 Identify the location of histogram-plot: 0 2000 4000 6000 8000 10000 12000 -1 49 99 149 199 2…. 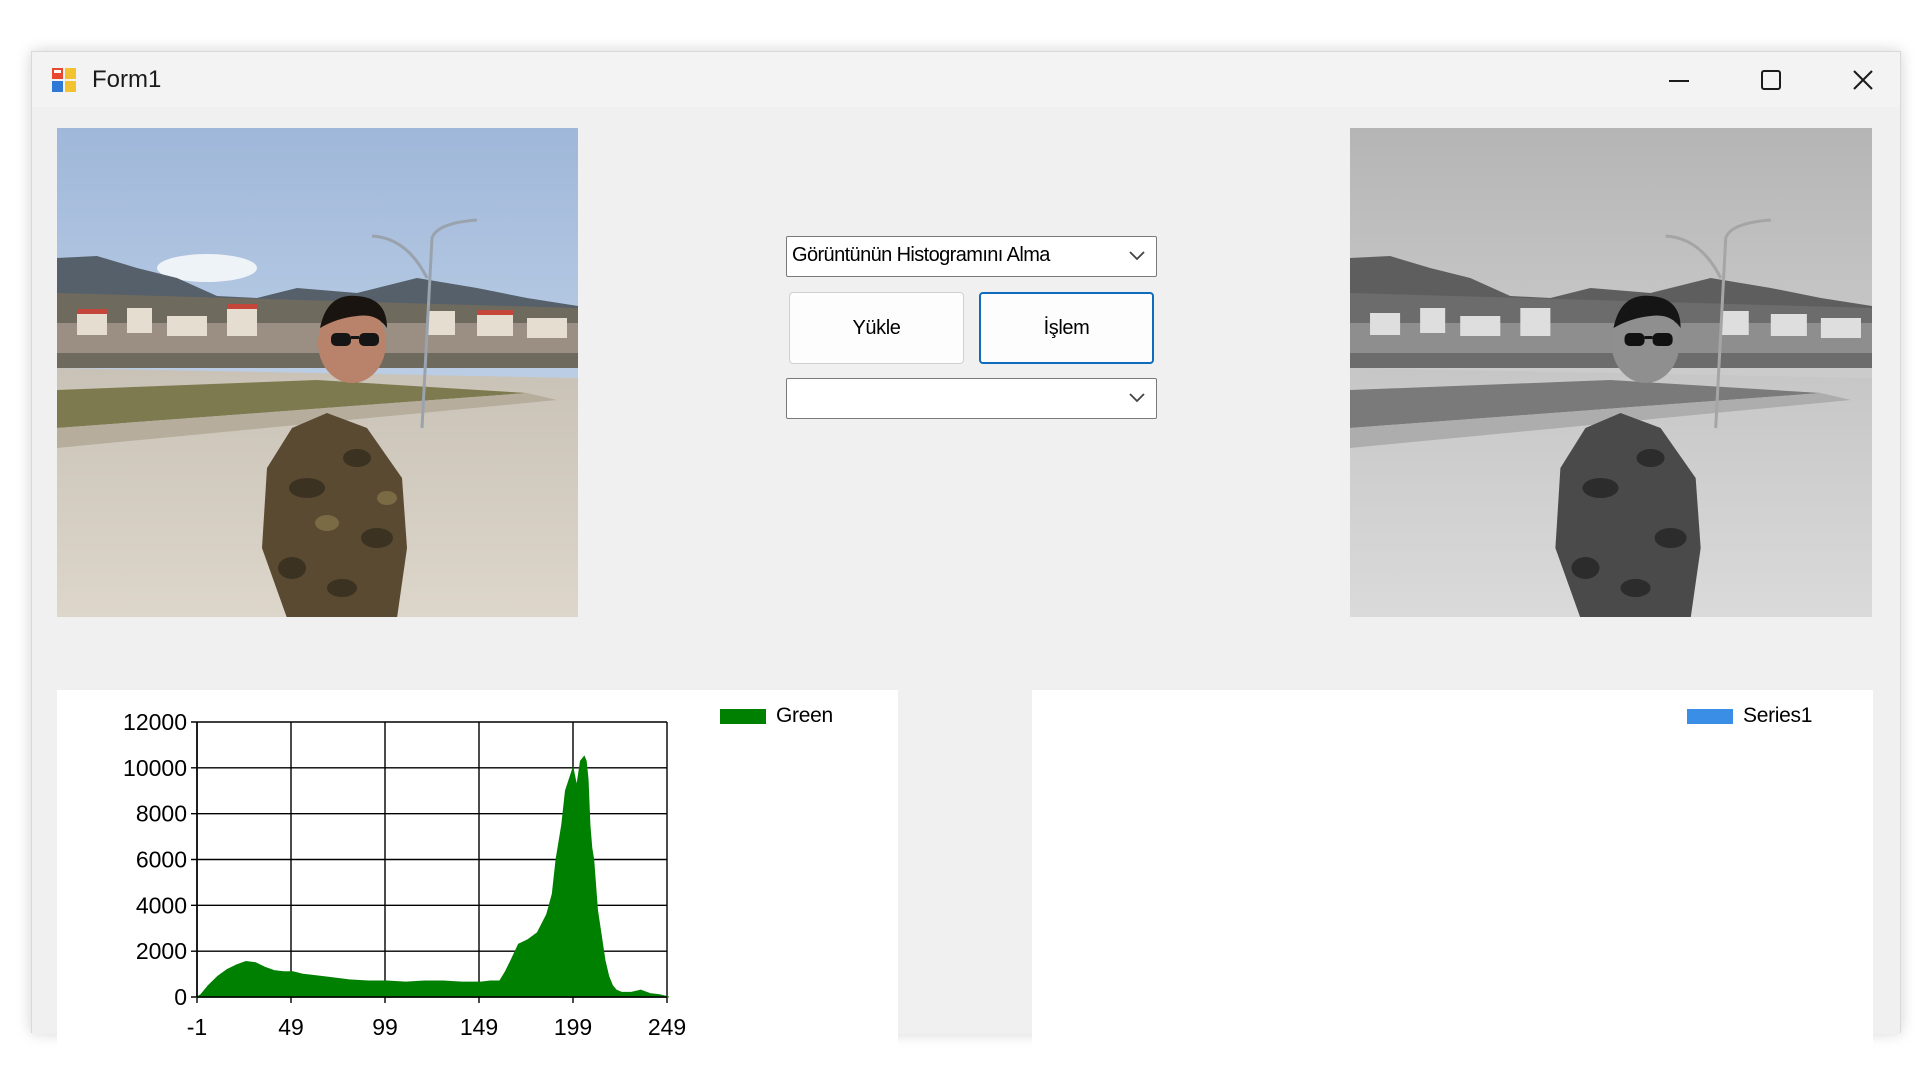
(404, 874).